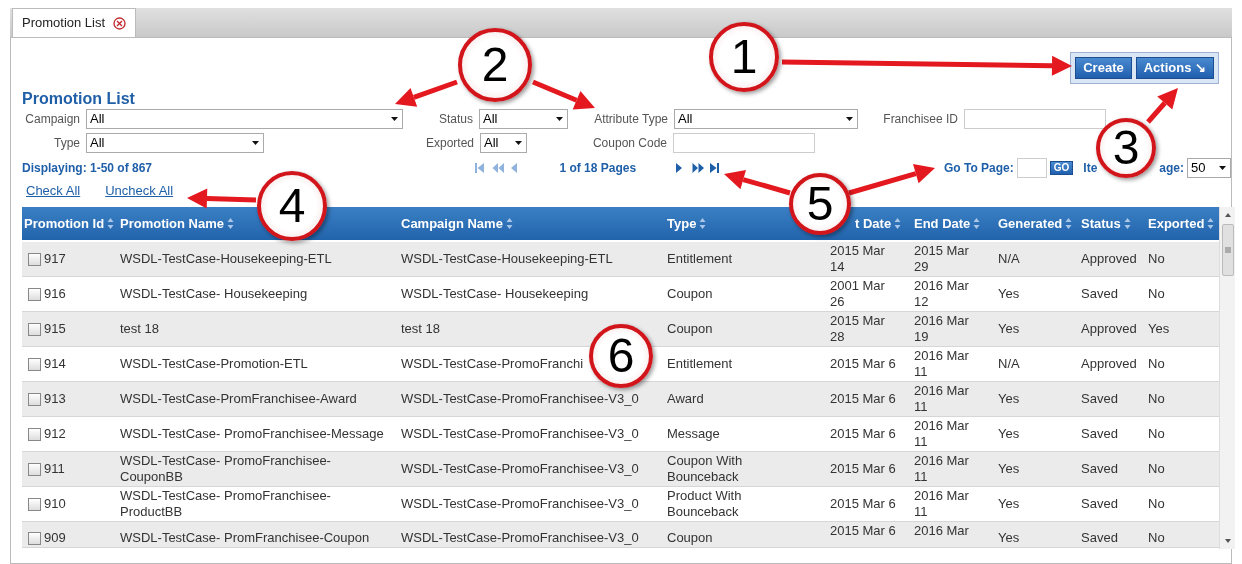 The image size is (1242, 564). I want to click on table-cell: 913, so click(55, 399).